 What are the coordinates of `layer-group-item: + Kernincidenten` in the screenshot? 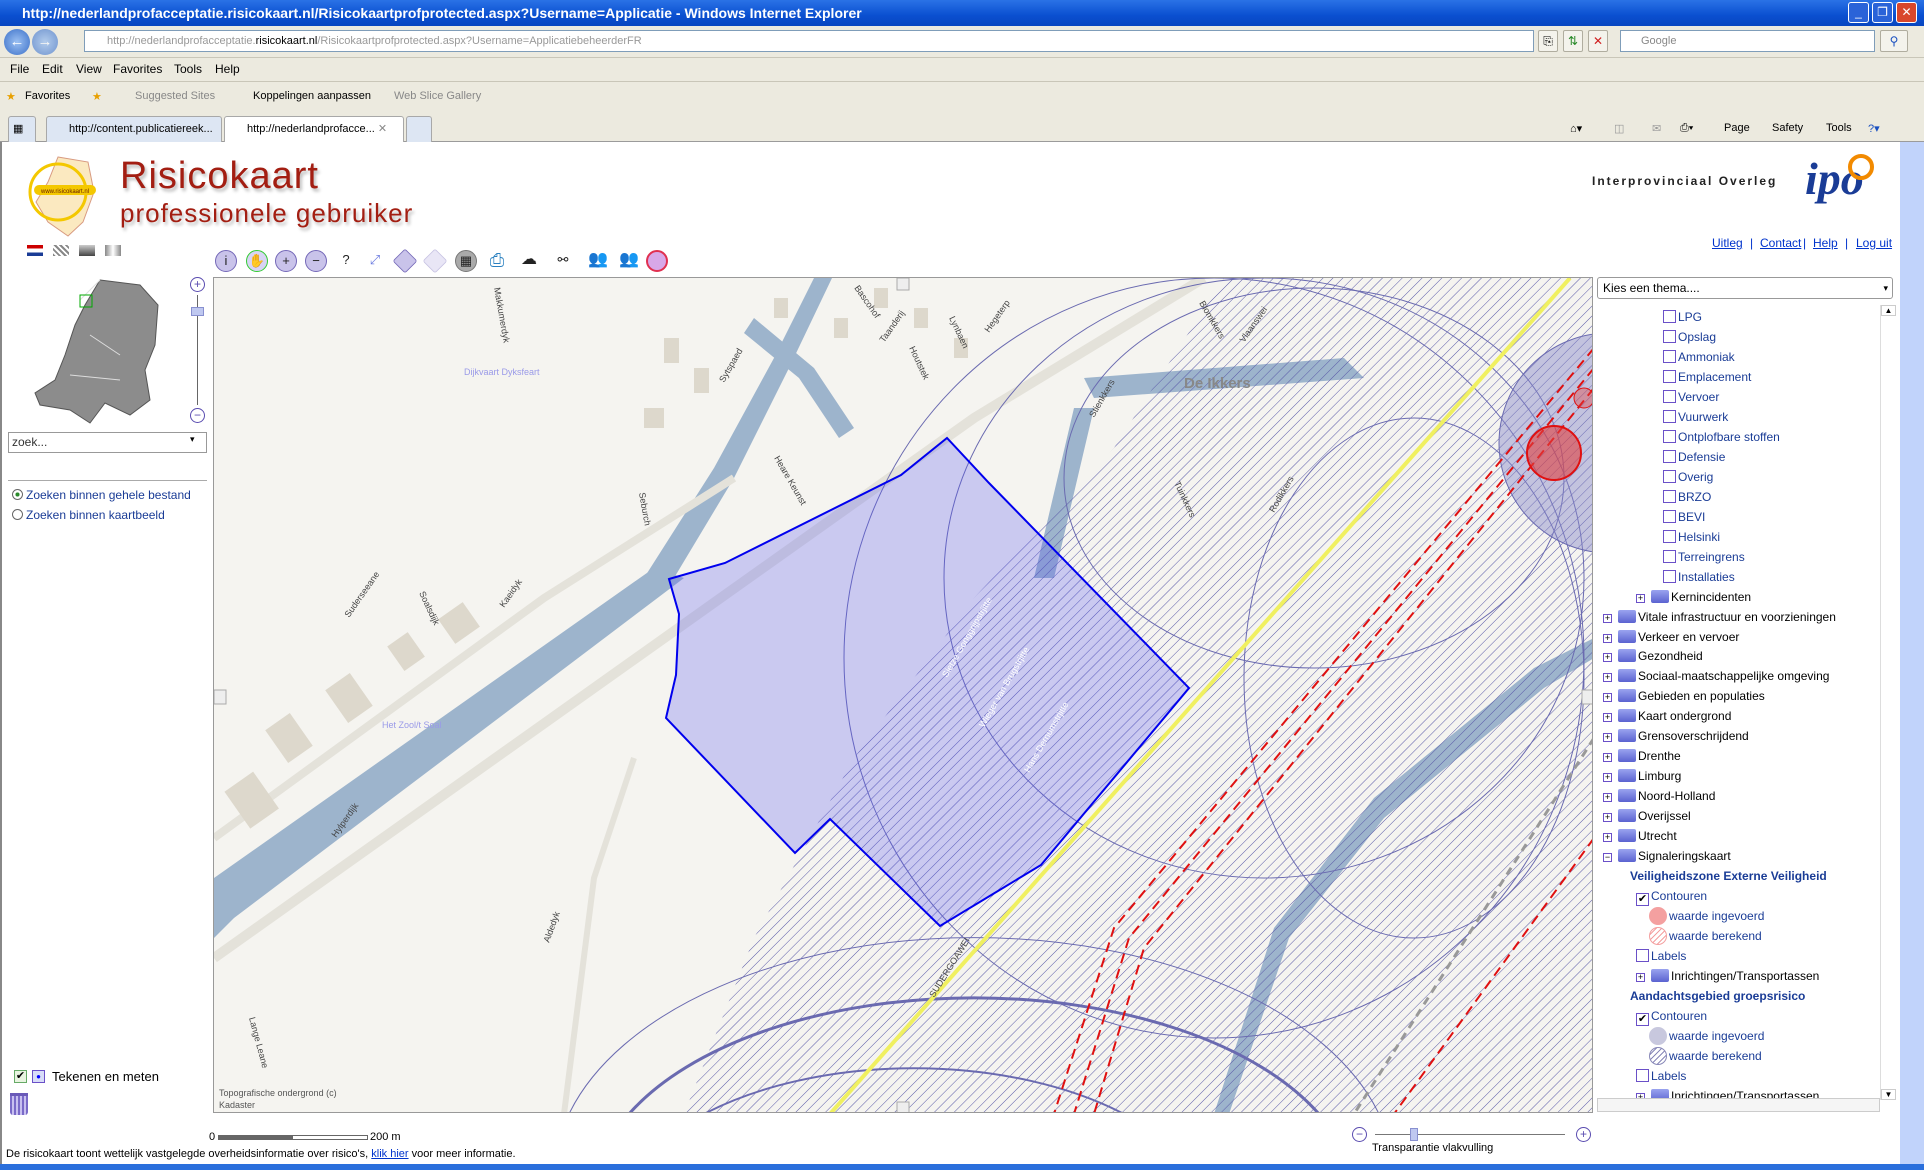 It's located at (1693, 597).